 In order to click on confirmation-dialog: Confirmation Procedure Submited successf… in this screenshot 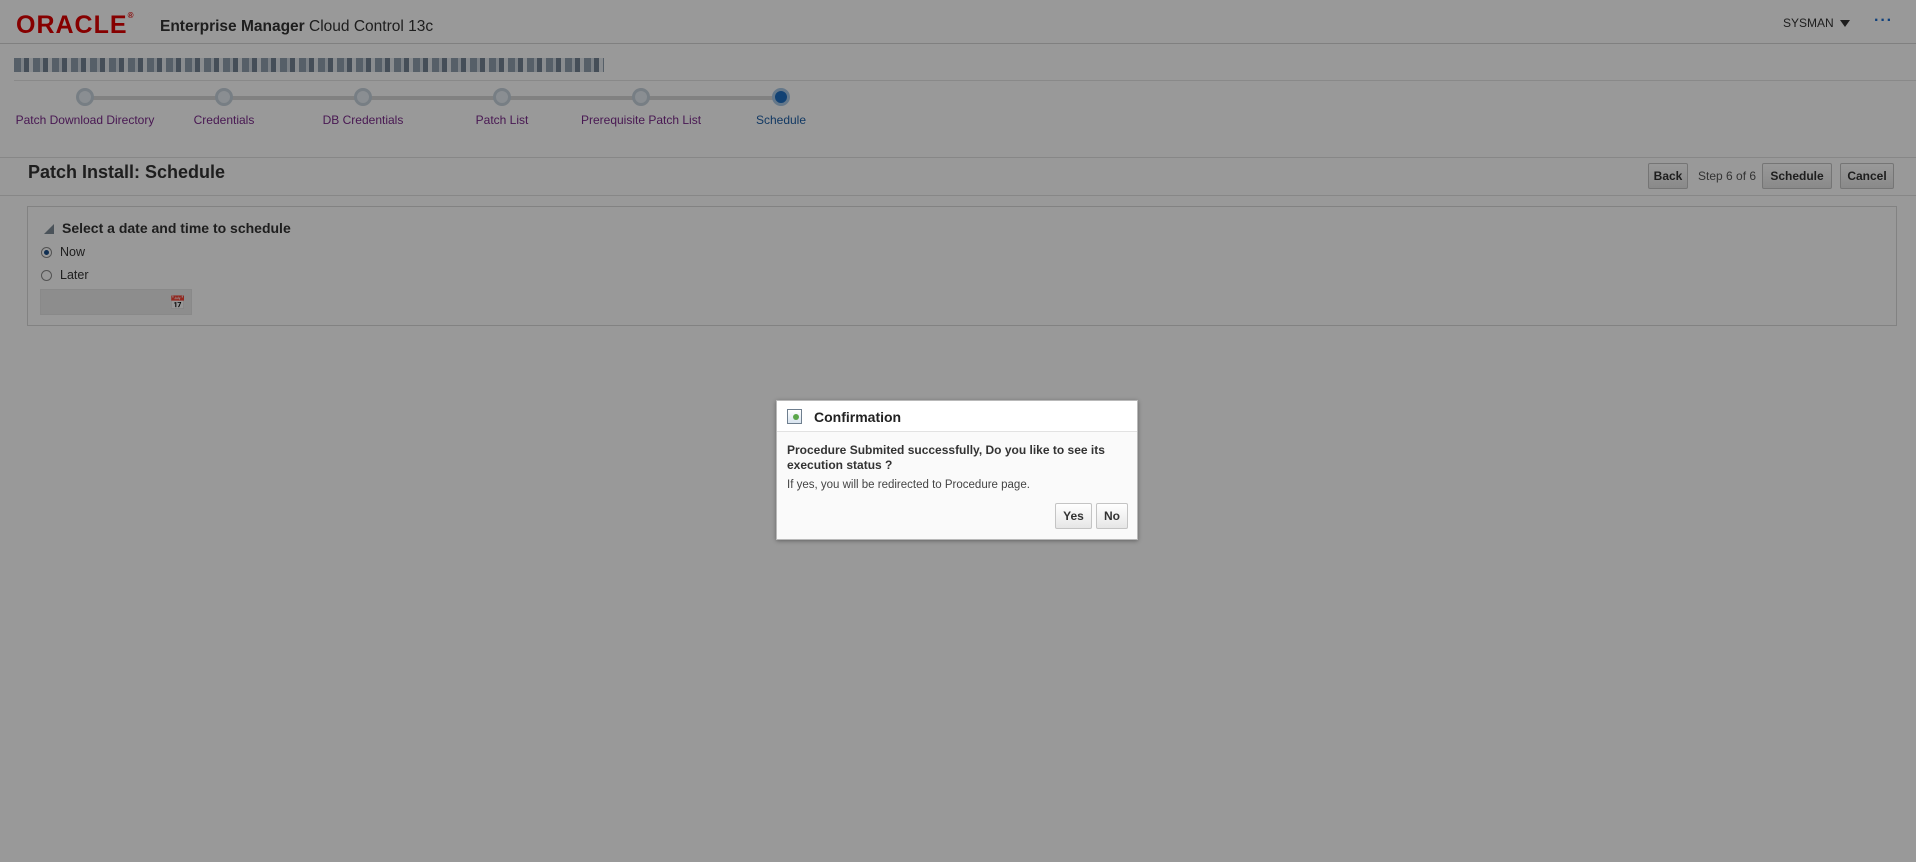, I will do `click(957, 470)`.